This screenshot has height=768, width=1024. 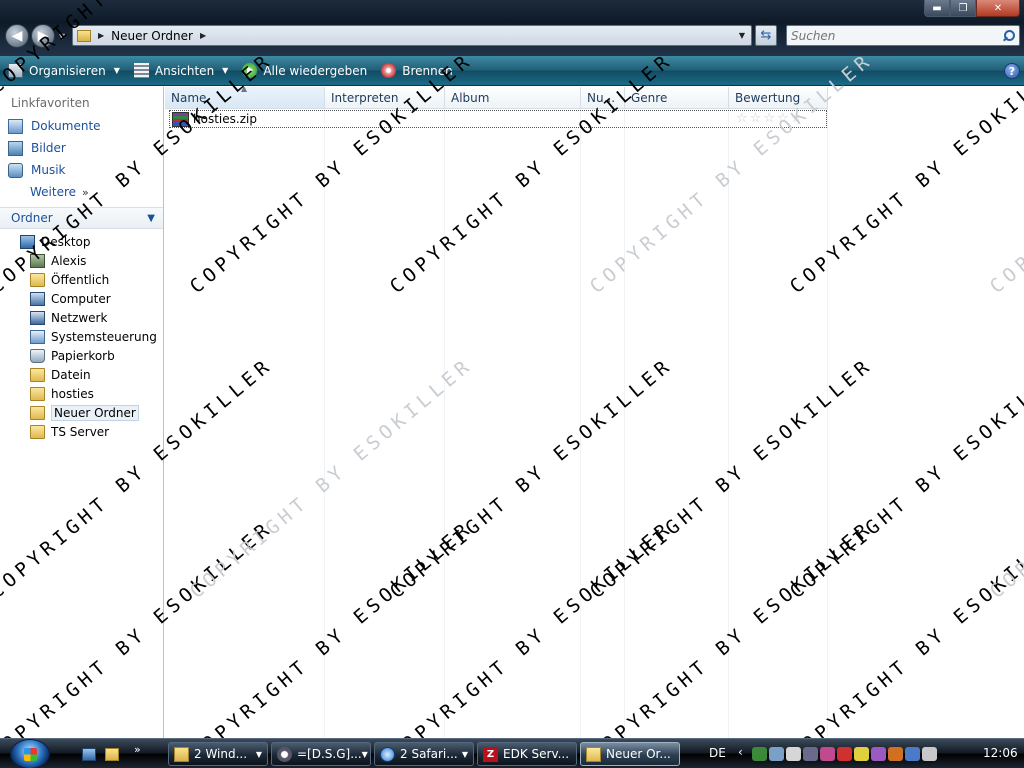 What do you see at coordinates (112, 754) in the screenshot?
I see `quicklaunch-media-icon` at bounding box center [112, 754].